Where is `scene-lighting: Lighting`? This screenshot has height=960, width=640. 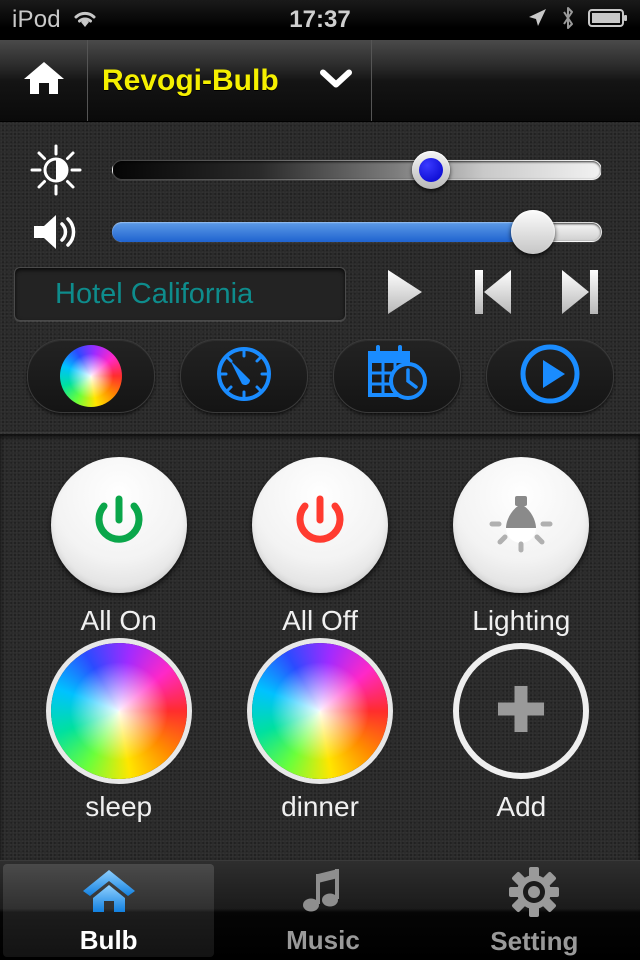
scene-lighting: Lighting is located at coordinates (521, 547).